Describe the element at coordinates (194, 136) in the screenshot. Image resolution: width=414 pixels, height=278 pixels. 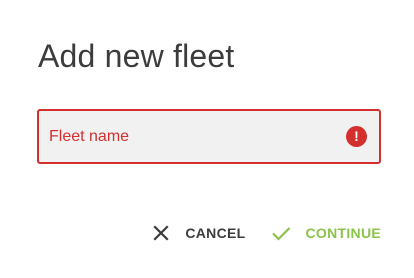
I see `fleet-name-input` at that location.